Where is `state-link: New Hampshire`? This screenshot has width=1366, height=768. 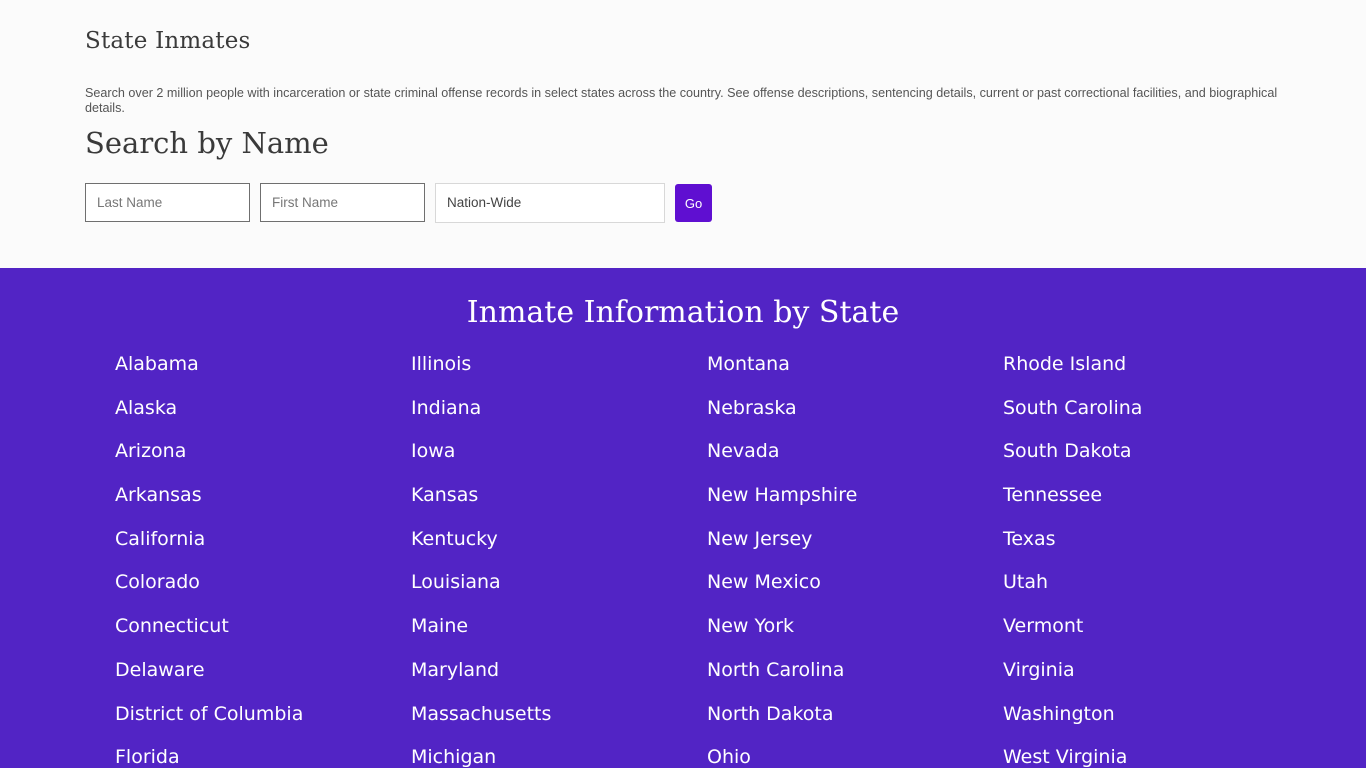 state-link: New Hampshire is located at coordinates (782, 495).